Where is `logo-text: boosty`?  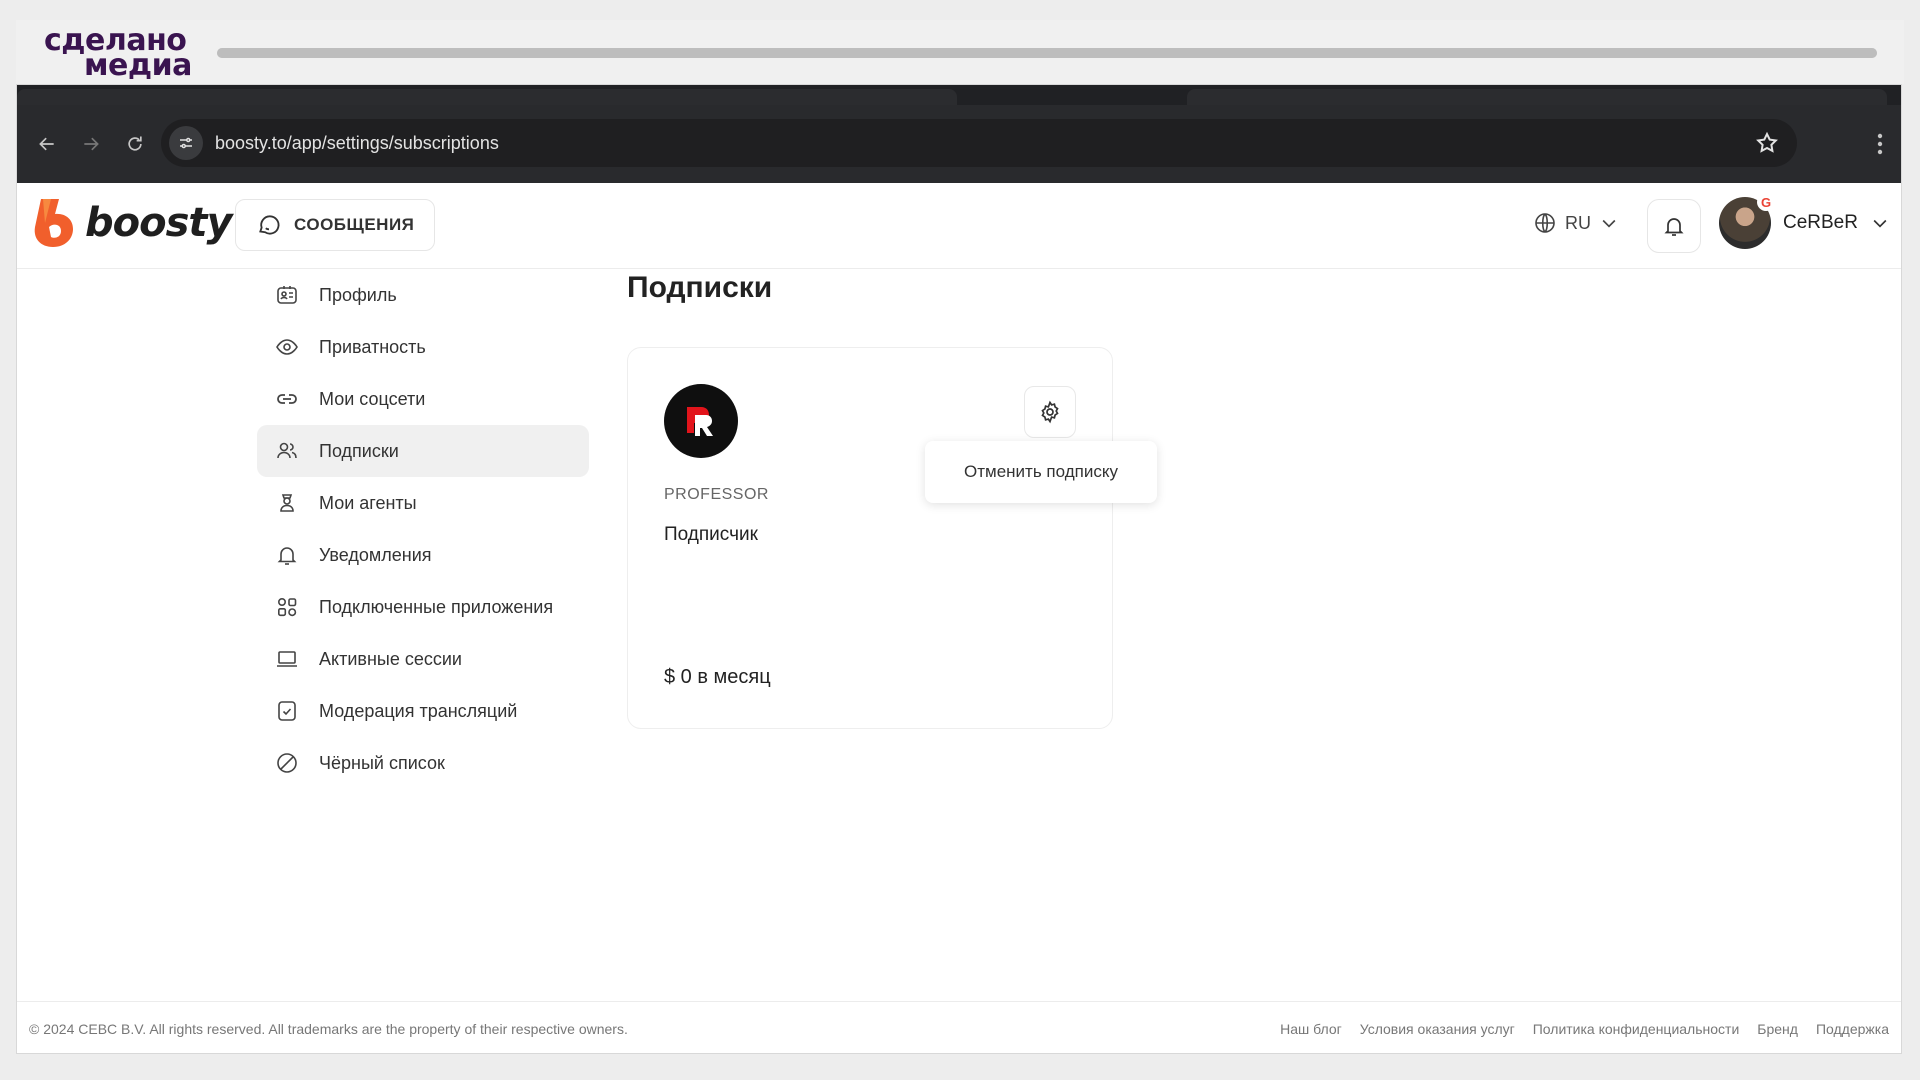
logo-text: boosty is located at coordinates (159, 223).